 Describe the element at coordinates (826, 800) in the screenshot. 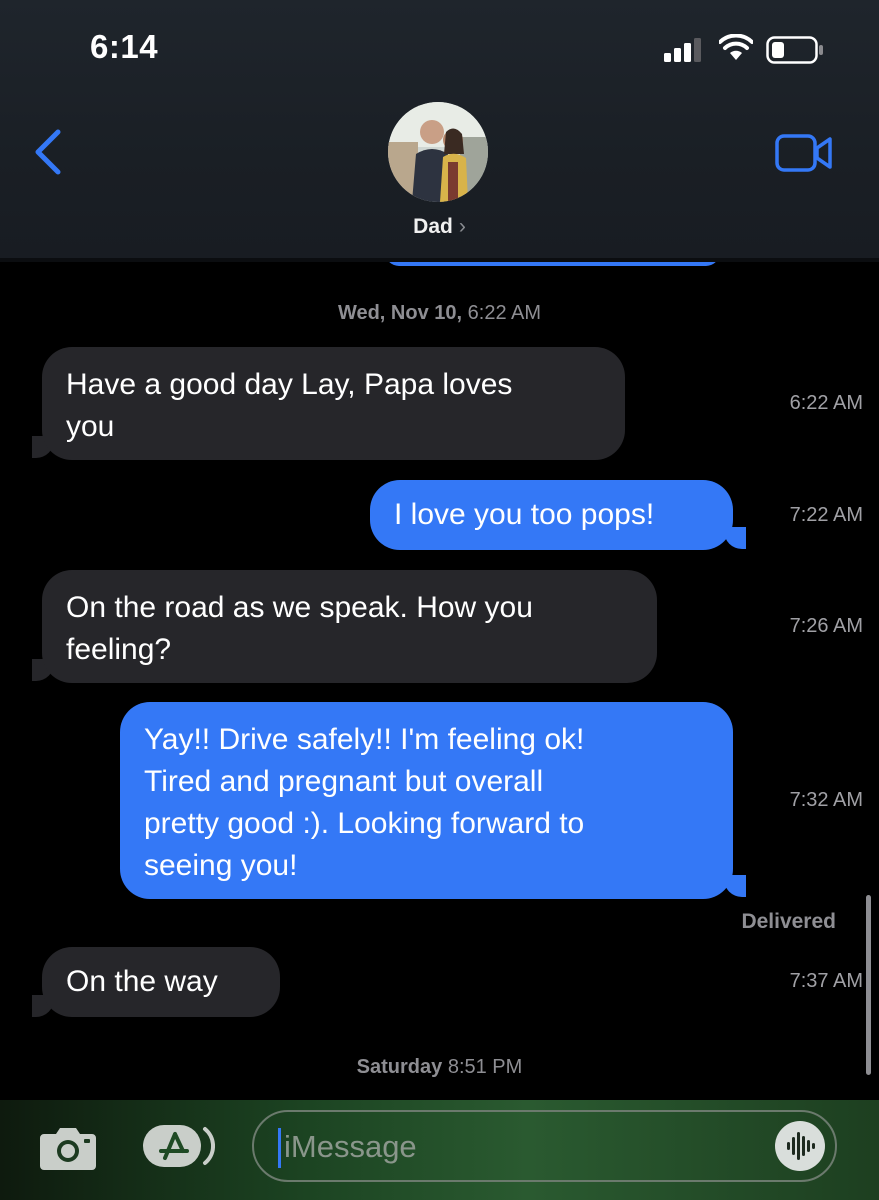

I see `message-timestamp: 7:32 AM` at that location.